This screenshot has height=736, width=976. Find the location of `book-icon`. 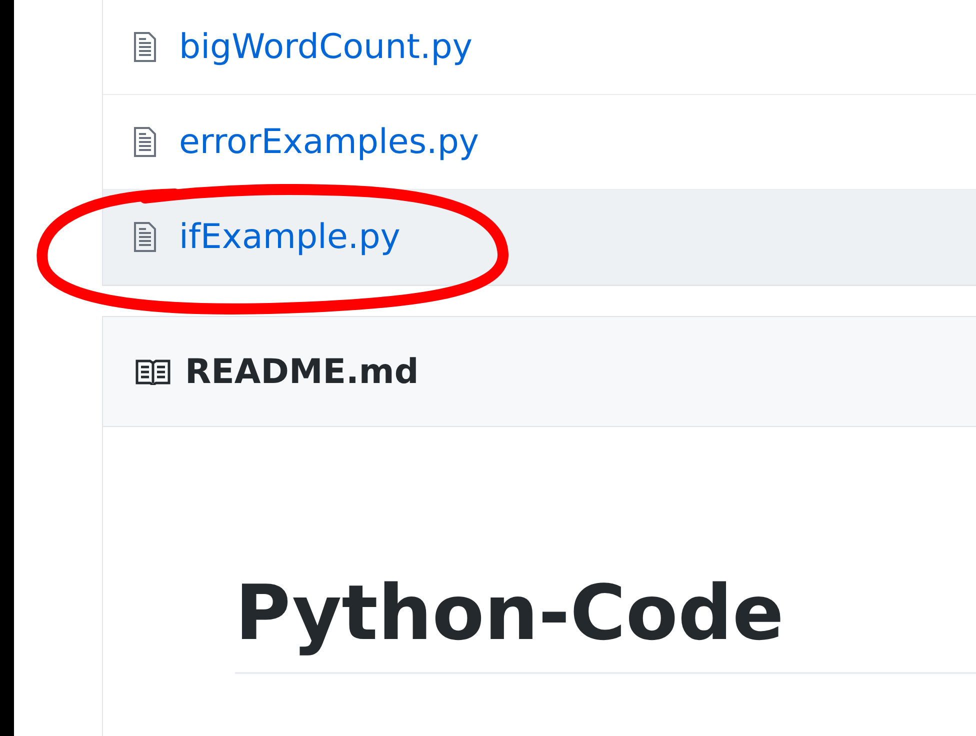

book-icon is located at coordinates (153, 371).